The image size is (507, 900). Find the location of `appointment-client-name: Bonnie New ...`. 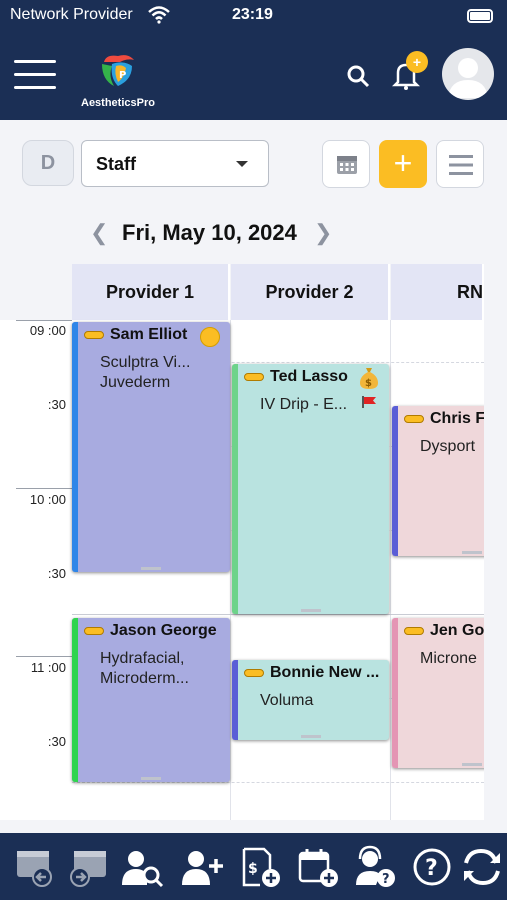

appointment-client-name: Bonnie New ... is located at coordinates (325, 672).